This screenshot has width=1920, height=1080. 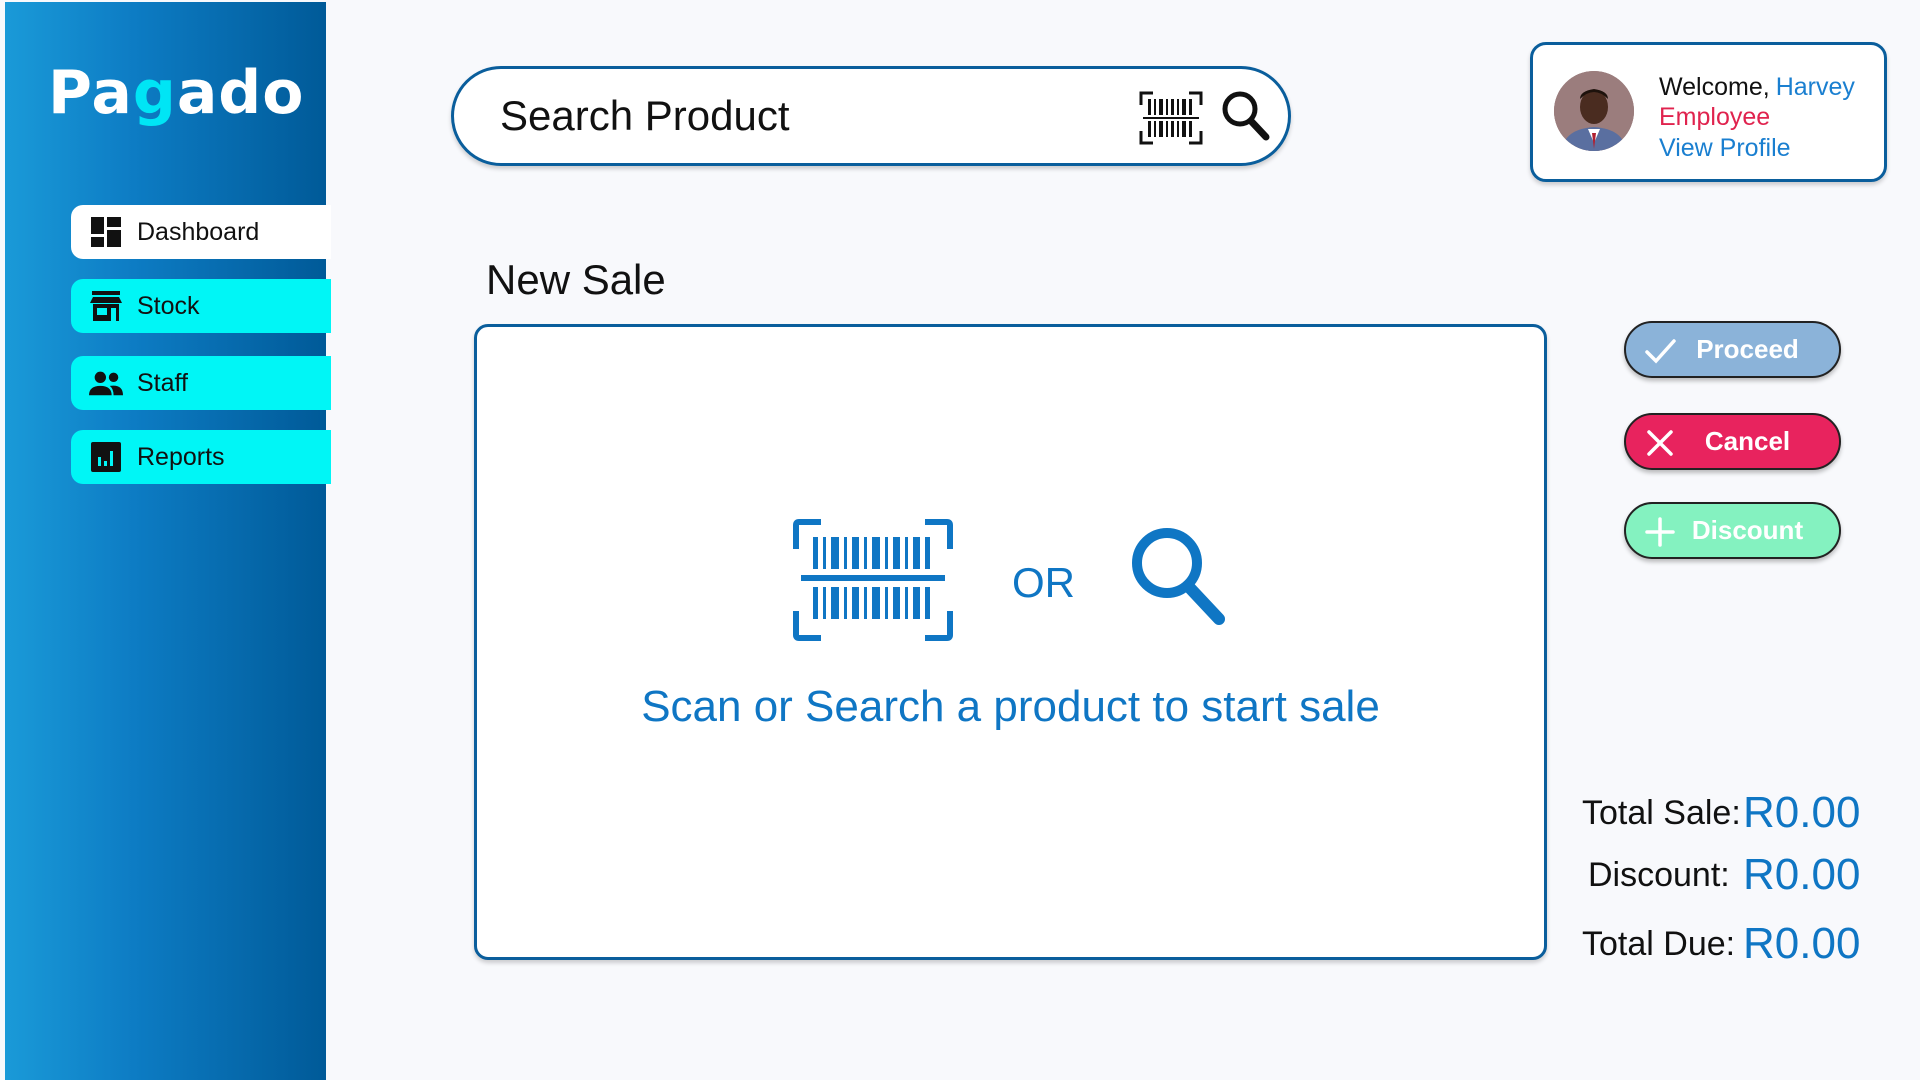 I want to click on sidebar-item-label: Dashboard, so click(x=198, y=231).